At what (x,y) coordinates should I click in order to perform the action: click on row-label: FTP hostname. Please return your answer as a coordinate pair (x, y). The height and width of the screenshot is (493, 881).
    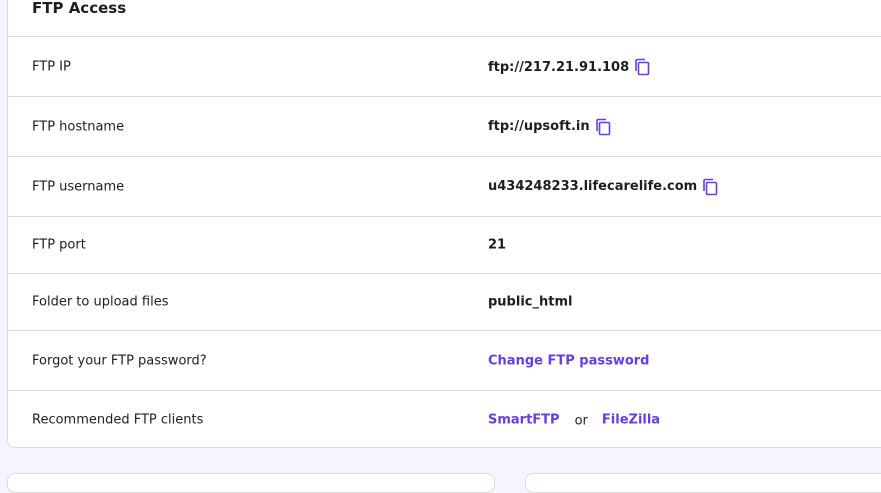
    Looking at the image, I should click on (78, 126).